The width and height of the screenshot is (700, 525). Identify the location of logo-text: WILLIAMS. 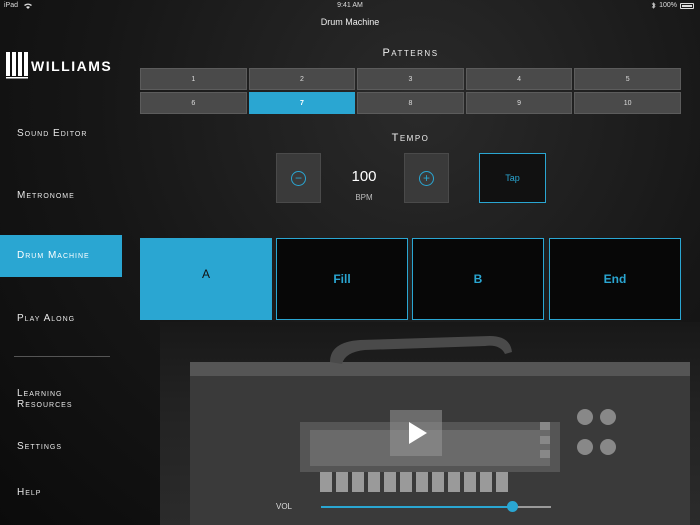
(72, 66).